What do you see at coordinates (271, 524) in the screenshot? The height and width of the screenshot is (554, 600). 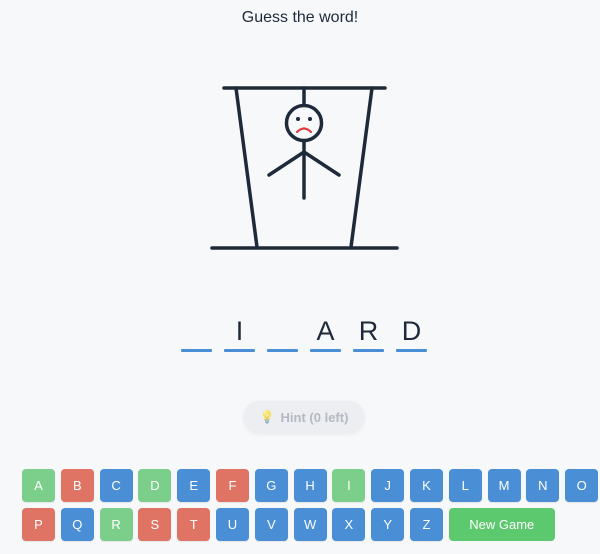 I see `key-v: V` at bounding box center [271, 524].